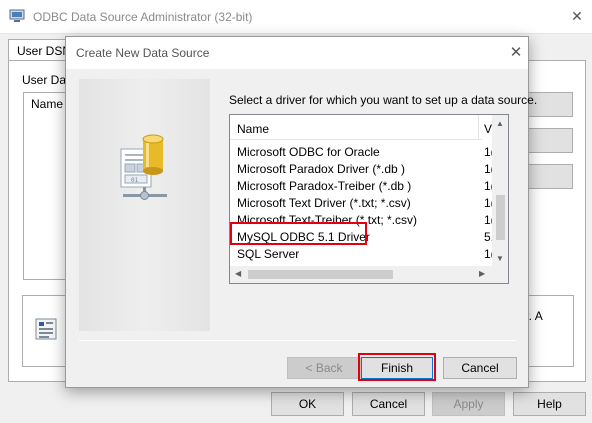  I want to click on driver-list-header: Name V, so click(361, 127).